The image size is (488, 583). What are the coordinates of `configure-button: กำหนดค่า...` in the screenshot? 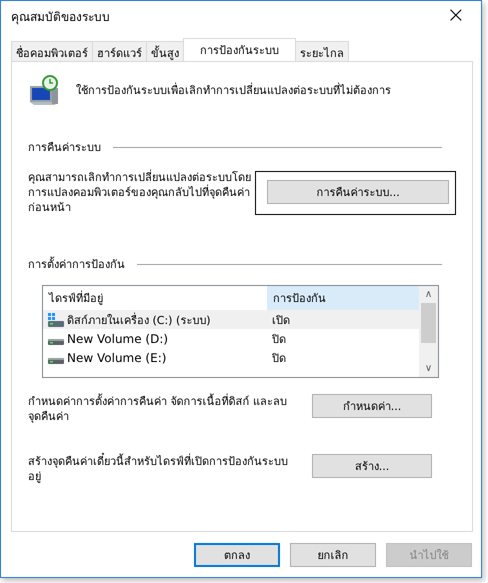 It's located at (372, 406).